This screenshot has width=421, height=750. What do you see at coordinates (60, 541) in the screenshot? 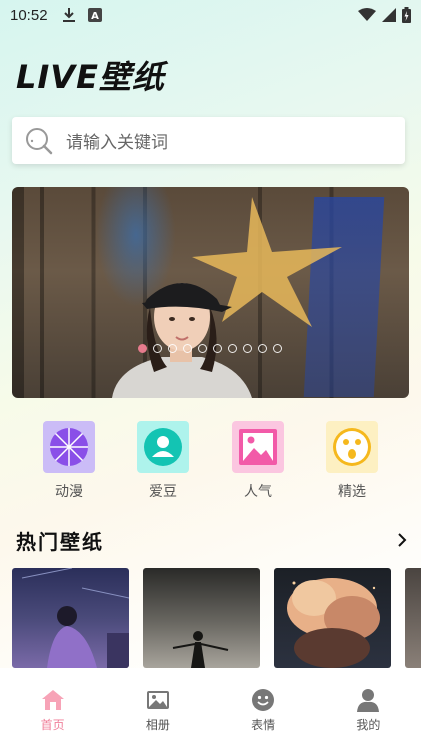
I see `section-title: 热门壁纸` at bounding box center [60, 541].